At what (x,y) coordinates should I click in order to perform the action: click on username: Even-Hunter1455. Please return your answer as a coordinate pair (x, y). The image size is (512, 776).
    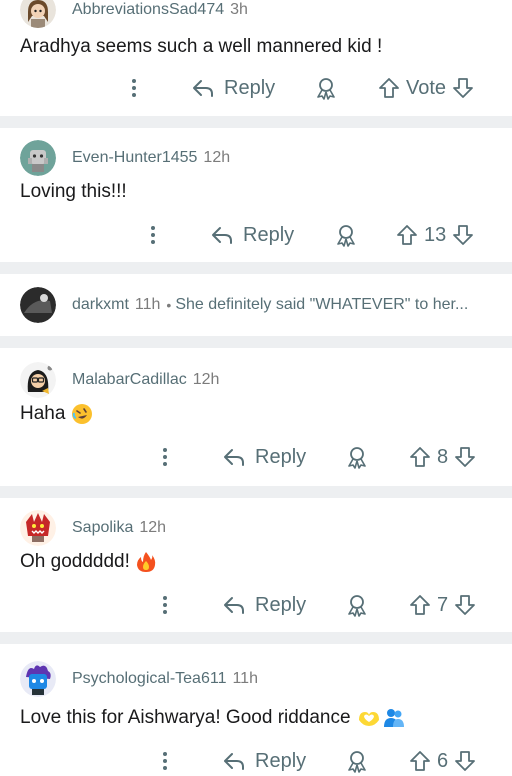
    Looking at the image, I should click on (134, 158).